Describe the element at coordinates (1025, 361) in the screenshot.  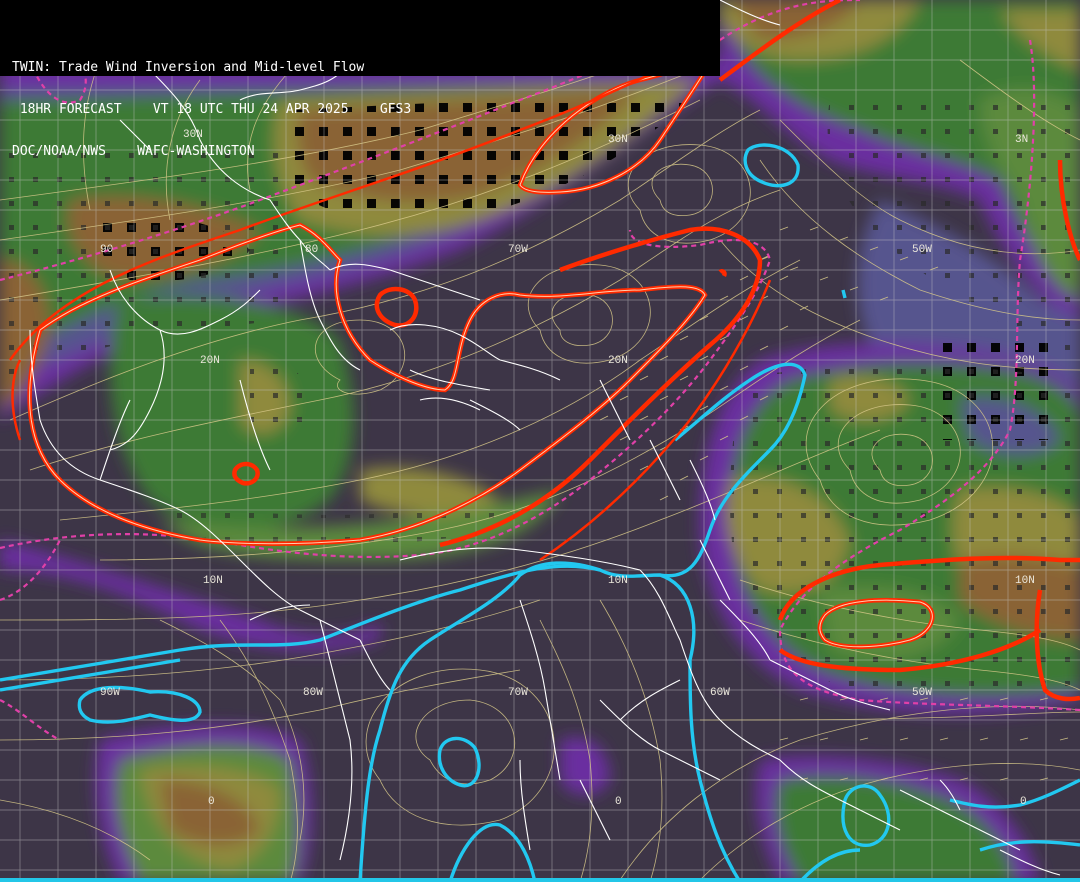
I see `lat-label-20n-east: 20N` at that location.